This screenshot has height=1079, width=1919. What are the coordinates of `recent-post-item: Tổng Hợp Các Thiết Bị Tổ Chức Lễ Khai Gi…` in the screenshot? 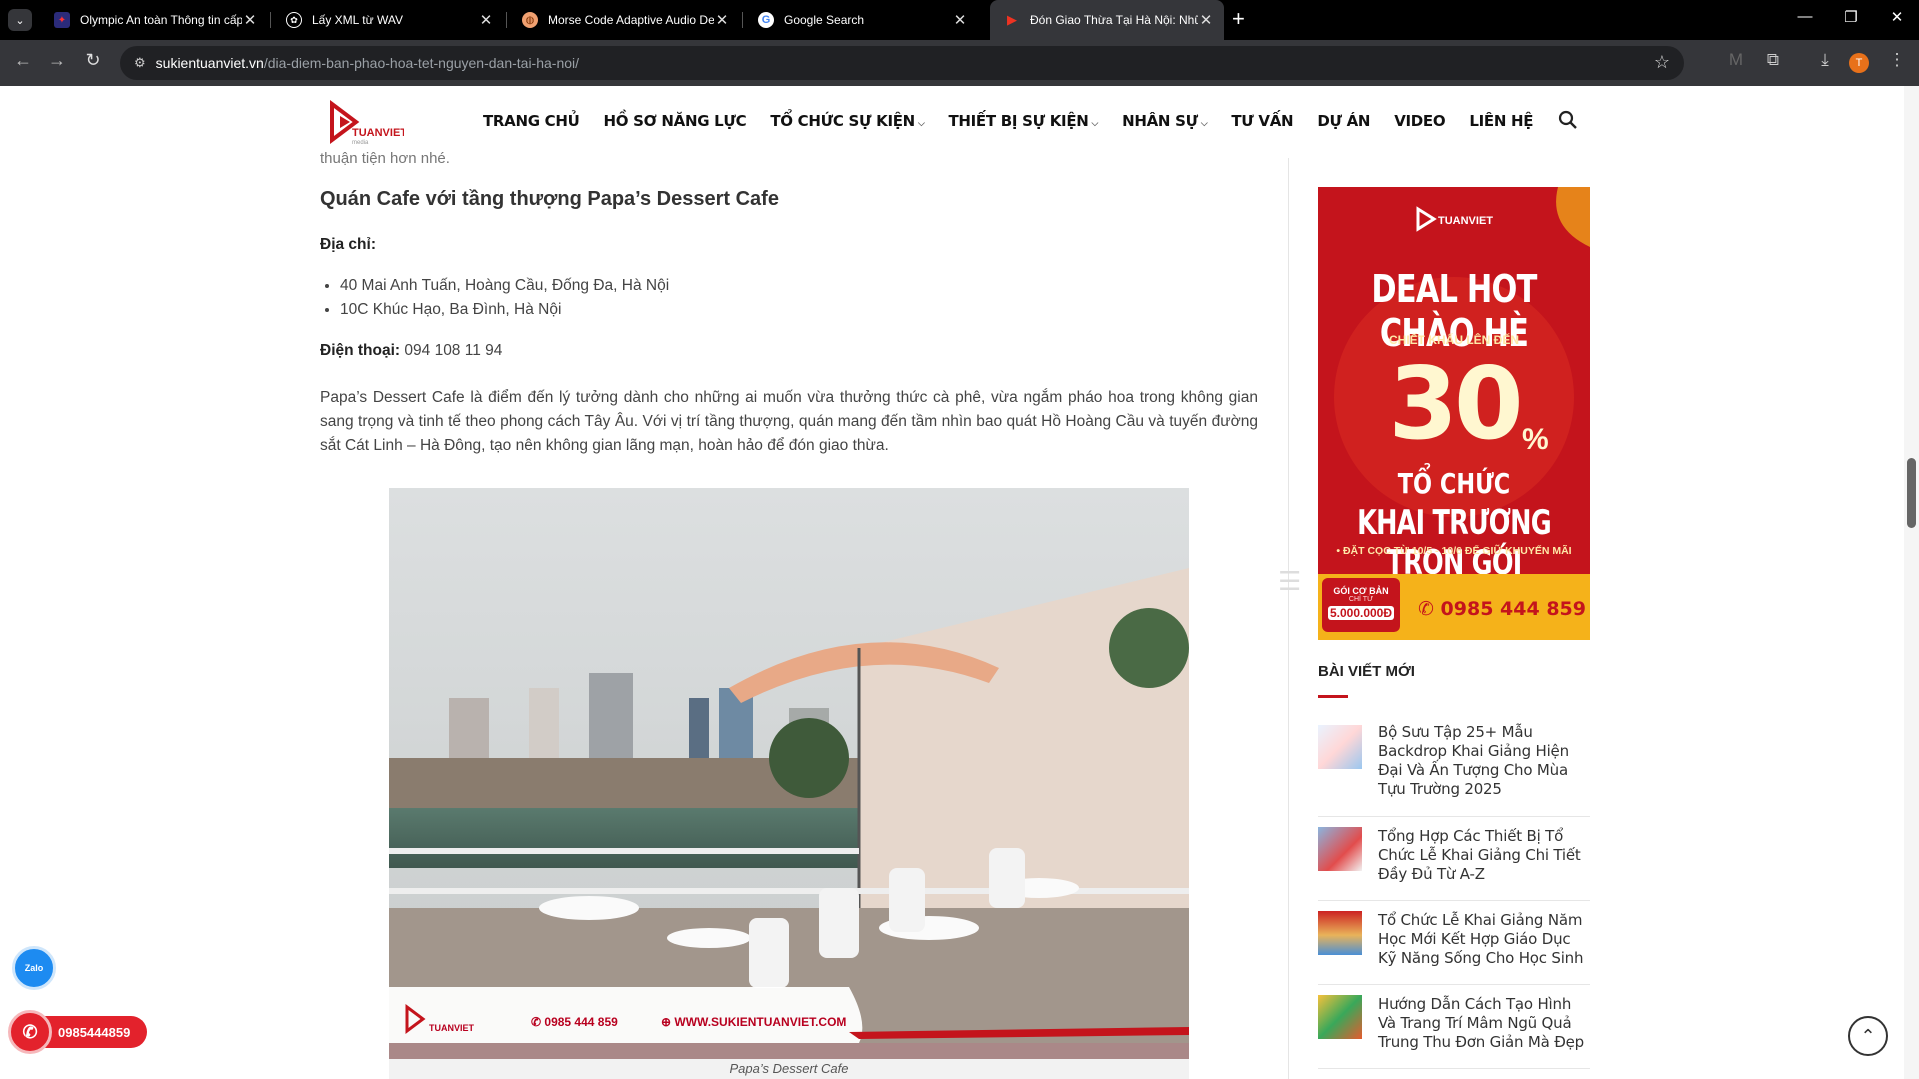 It's located at (1454, 864).